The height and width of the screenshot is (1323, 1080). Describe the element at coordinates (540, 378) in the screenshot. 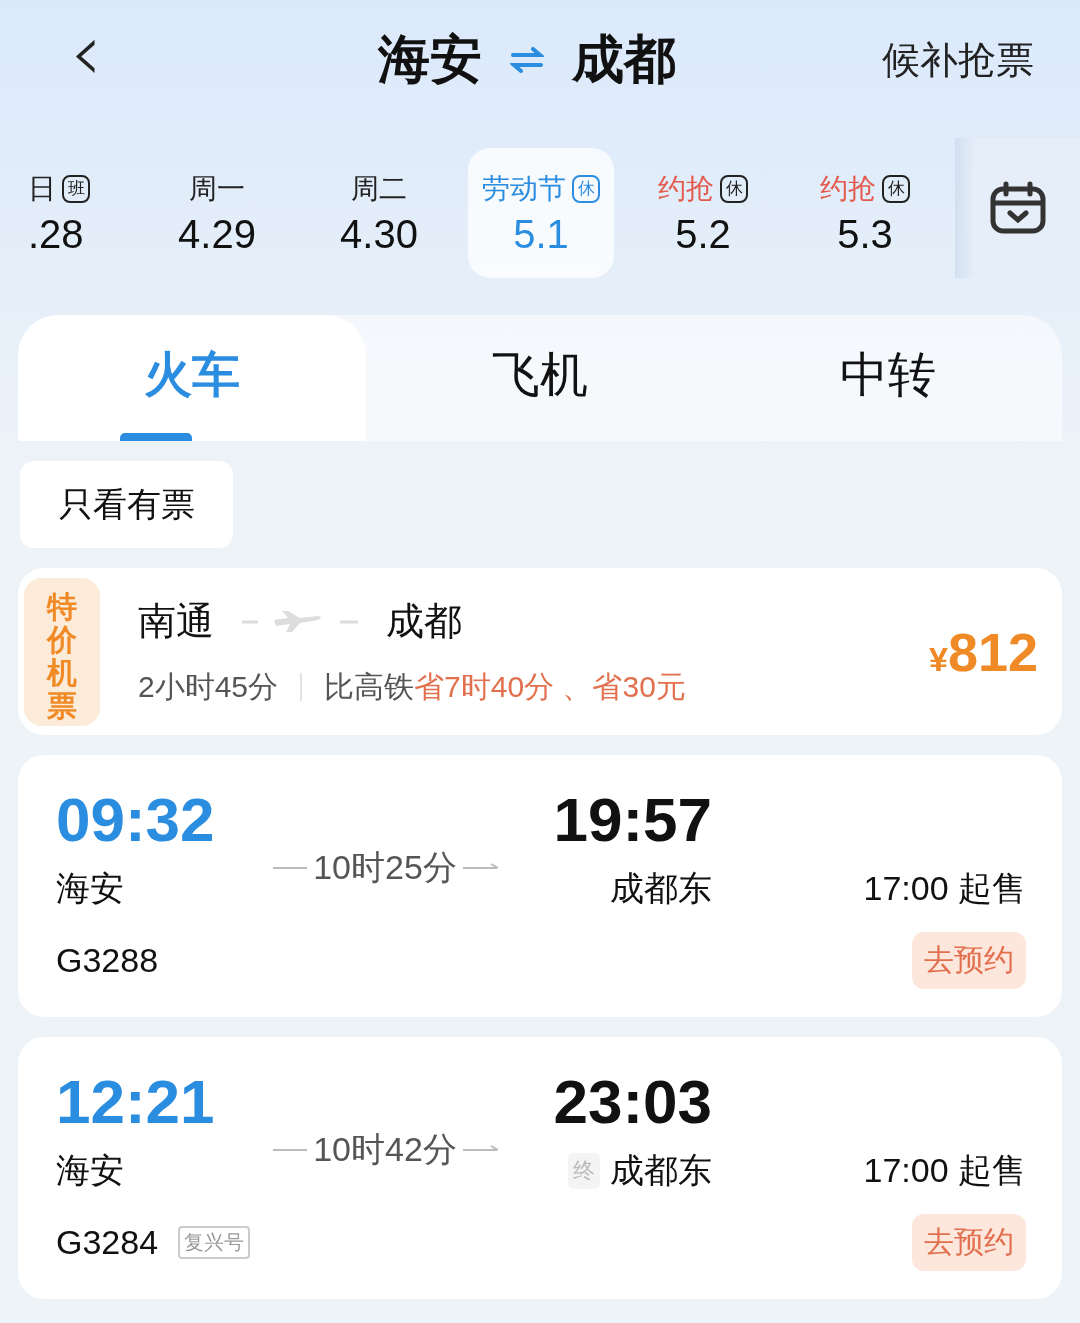

I see `mode-tab: 飞机` at that location.